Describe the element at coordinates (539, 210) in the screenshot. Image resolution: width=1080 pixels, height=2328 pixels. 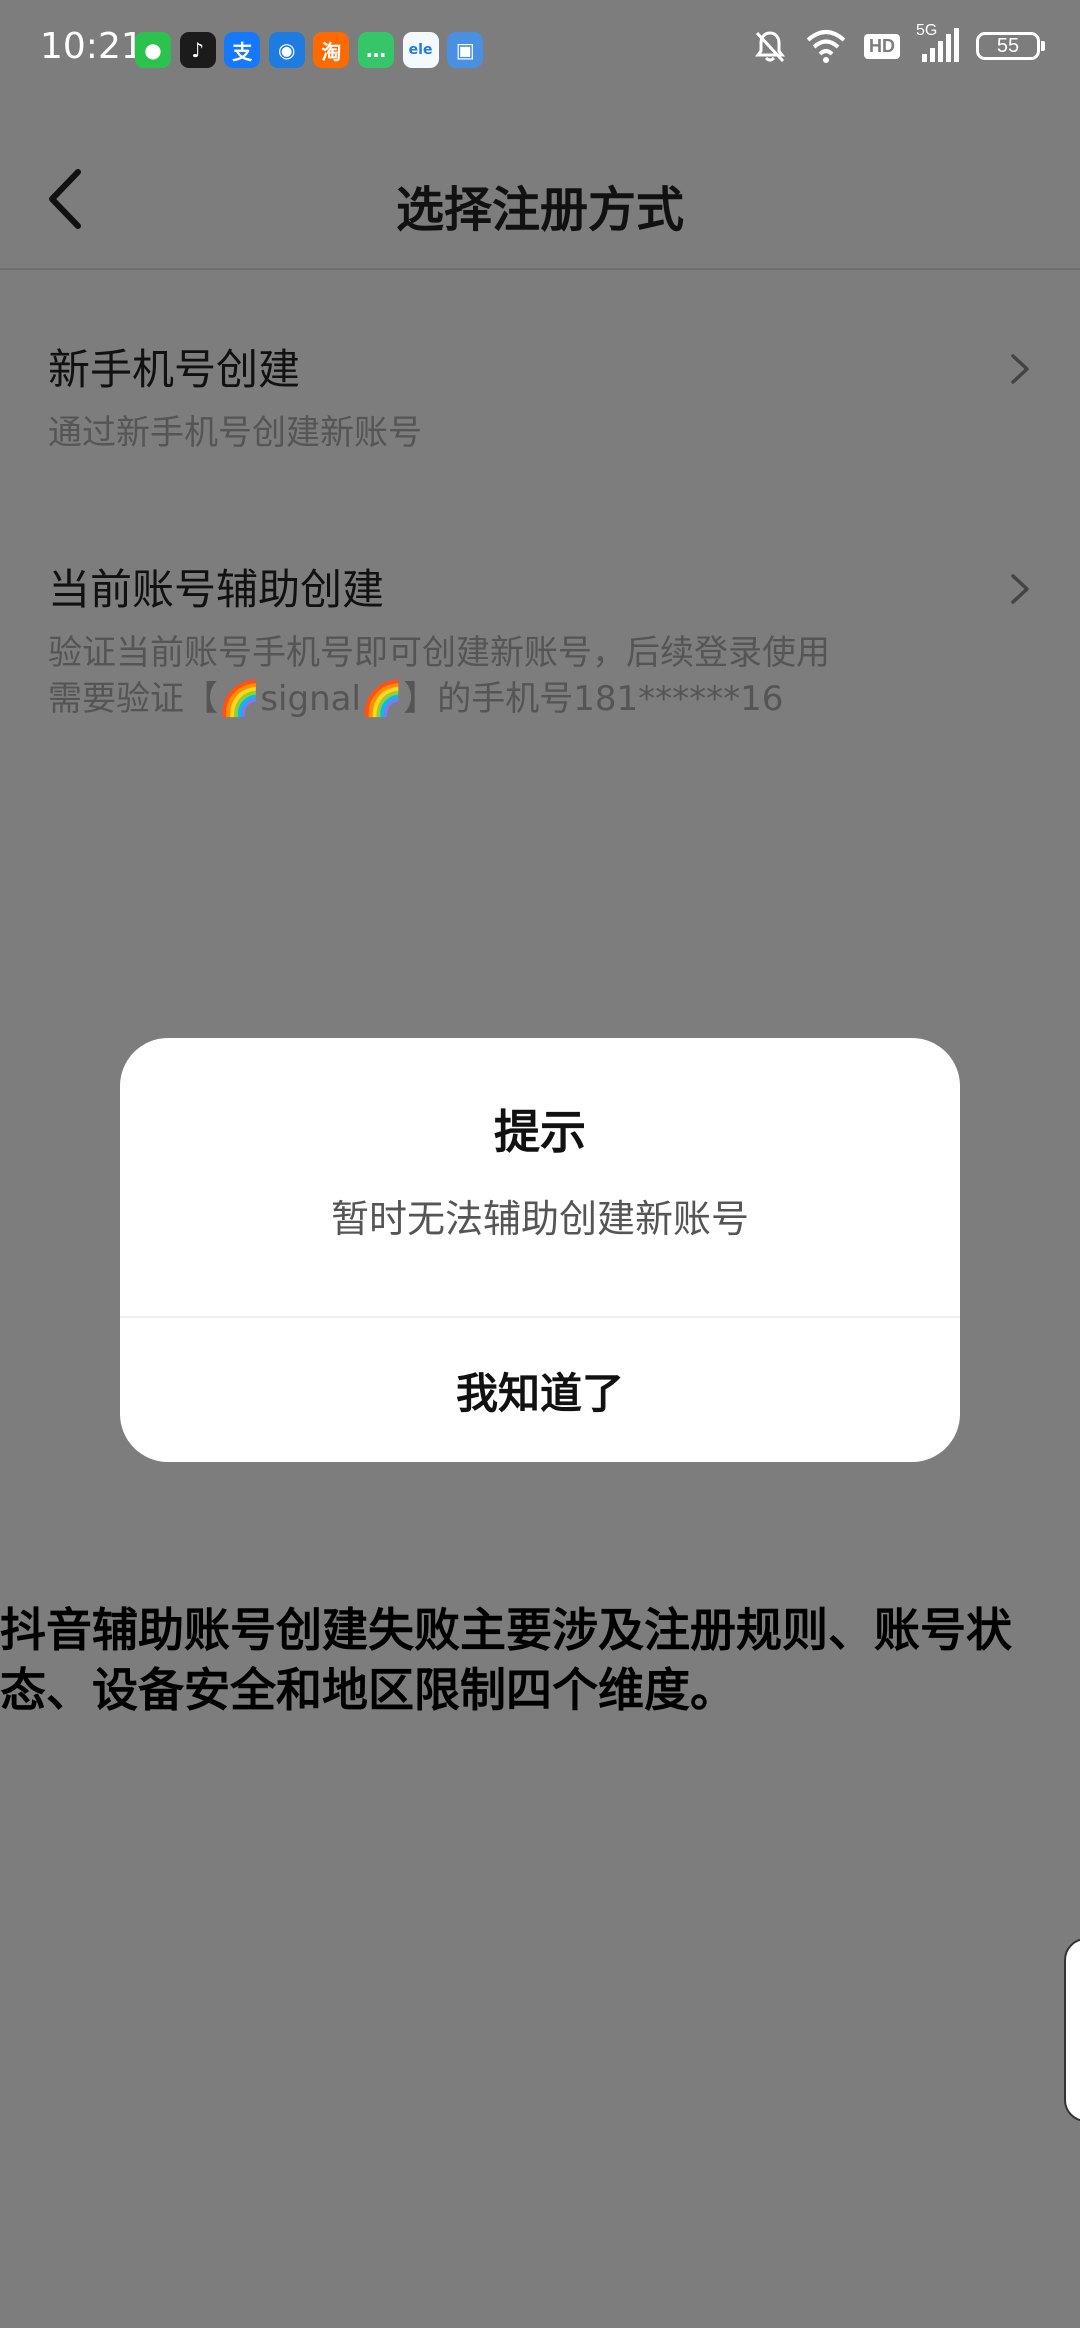
I see `page-title: 选择注册方式` at that location.